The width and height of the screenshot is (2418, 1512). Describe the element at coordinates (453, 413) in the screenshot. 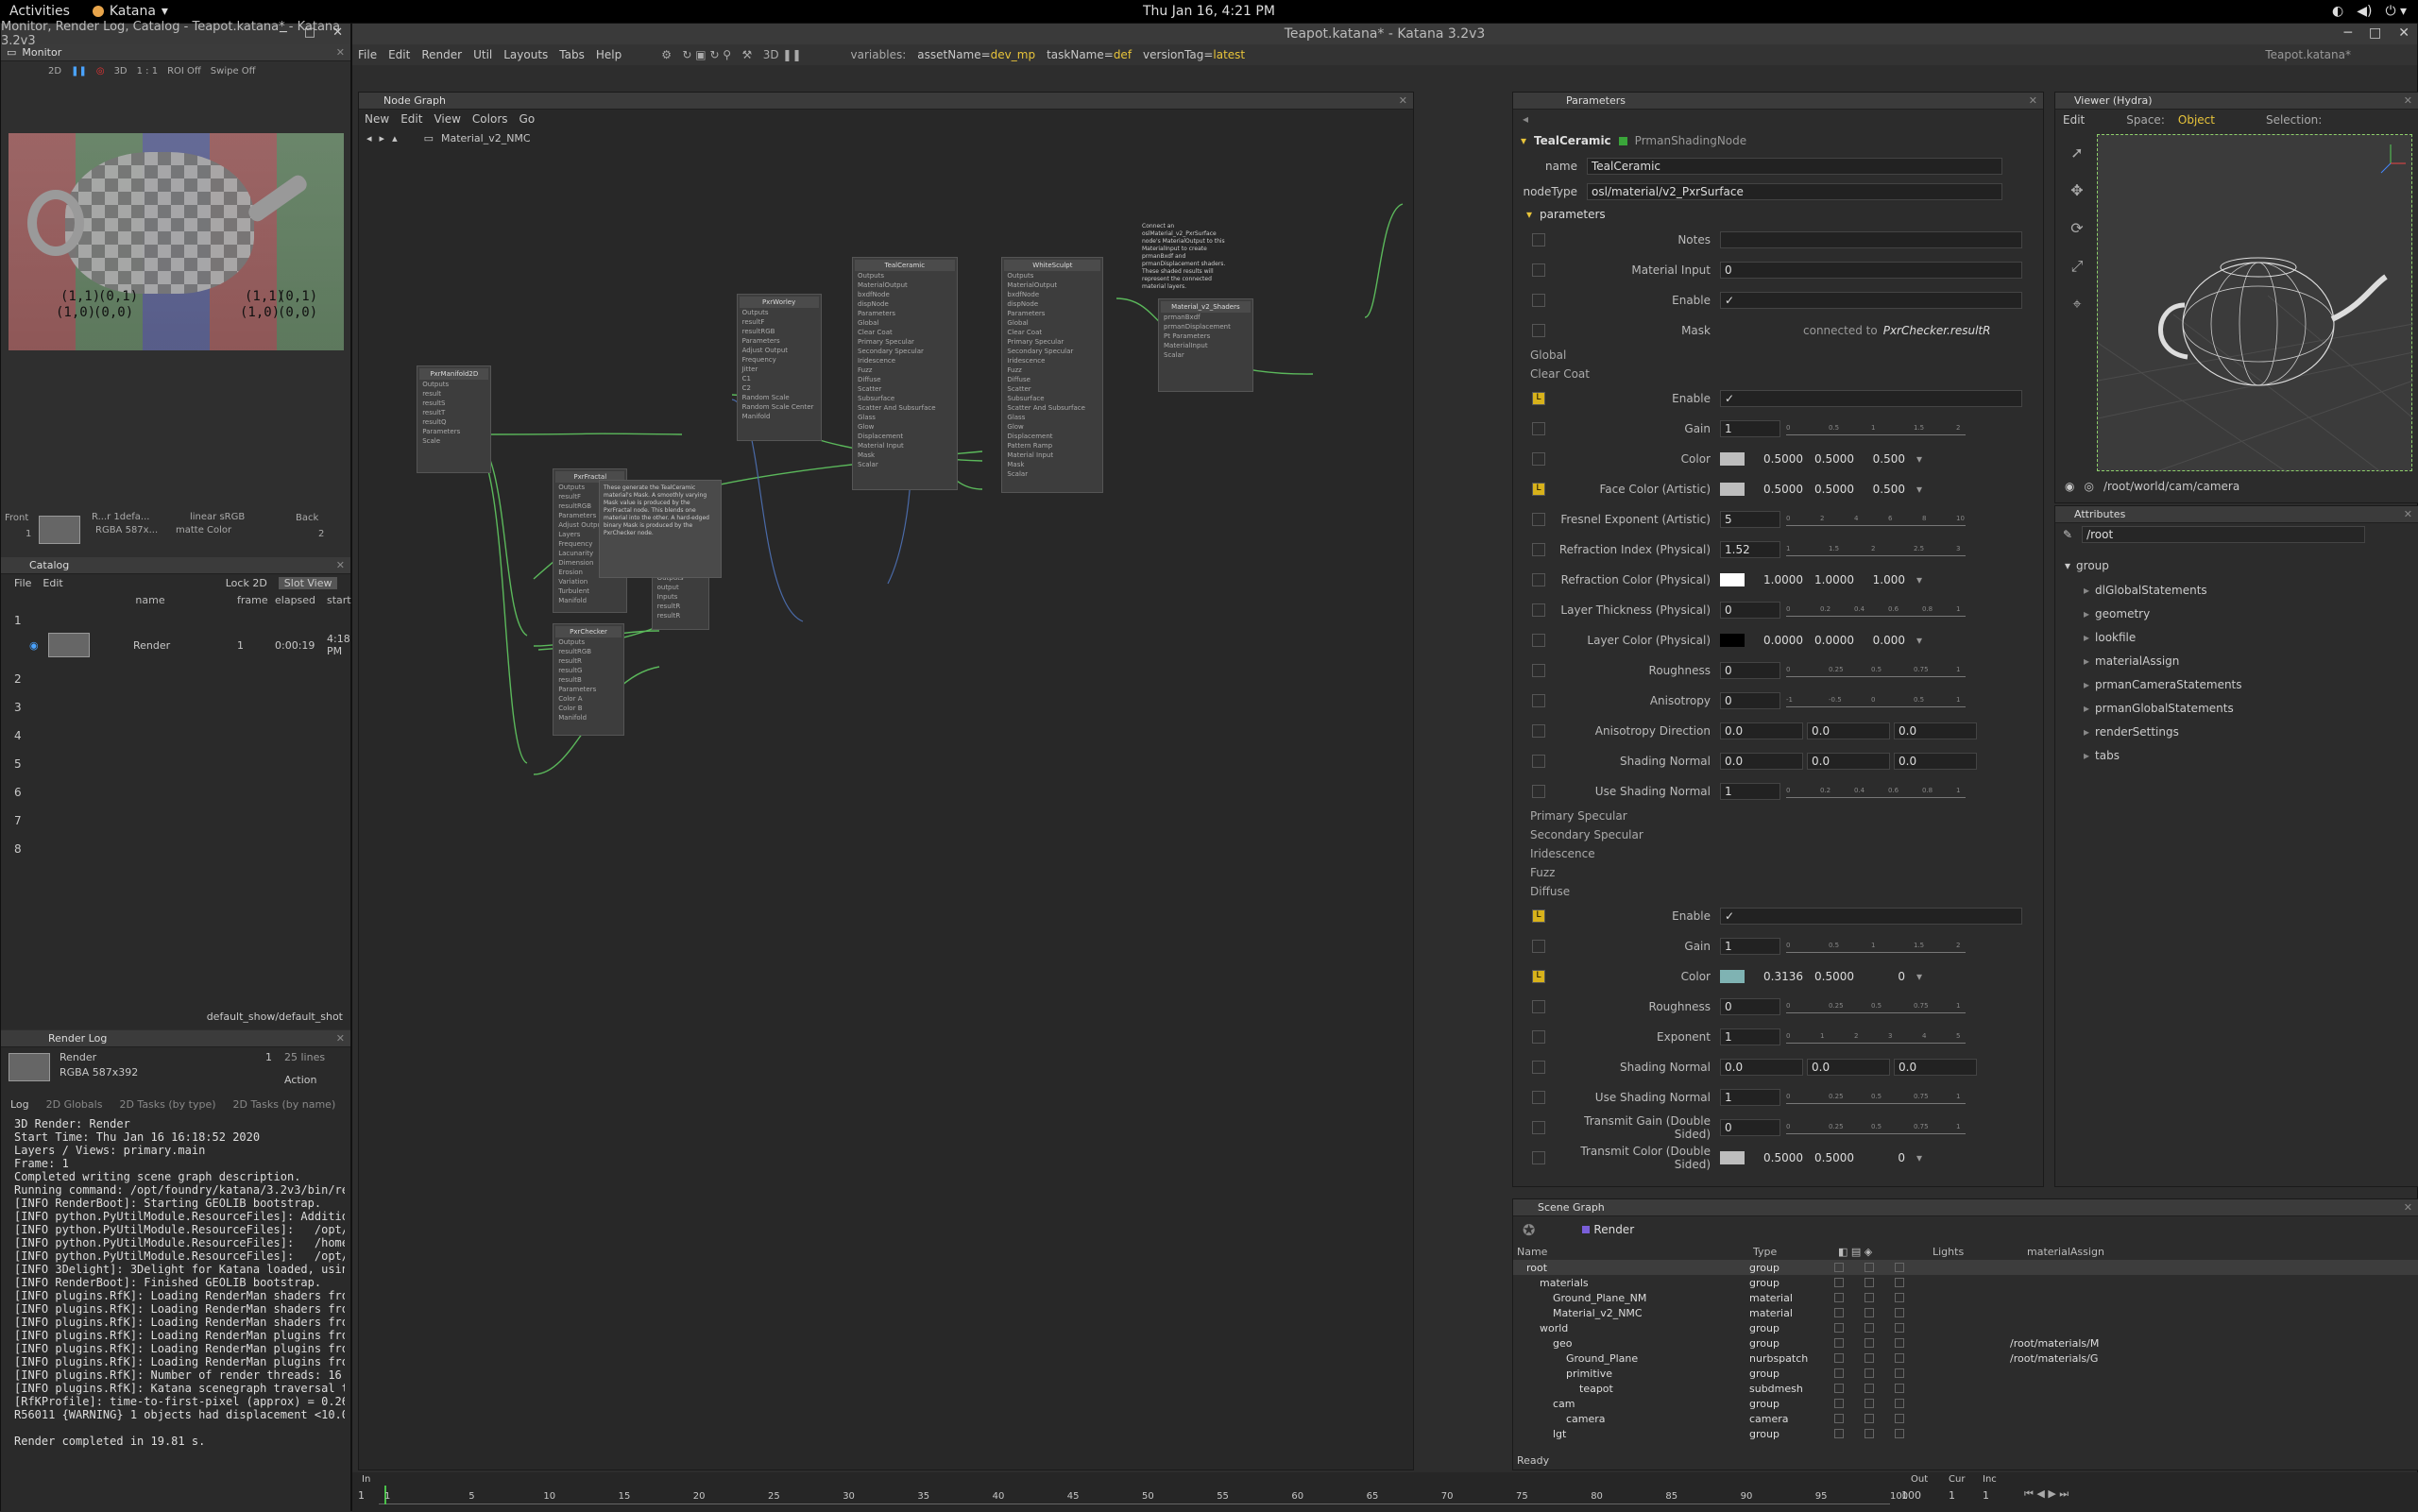

I see `node-port-label: resultT` at that location.